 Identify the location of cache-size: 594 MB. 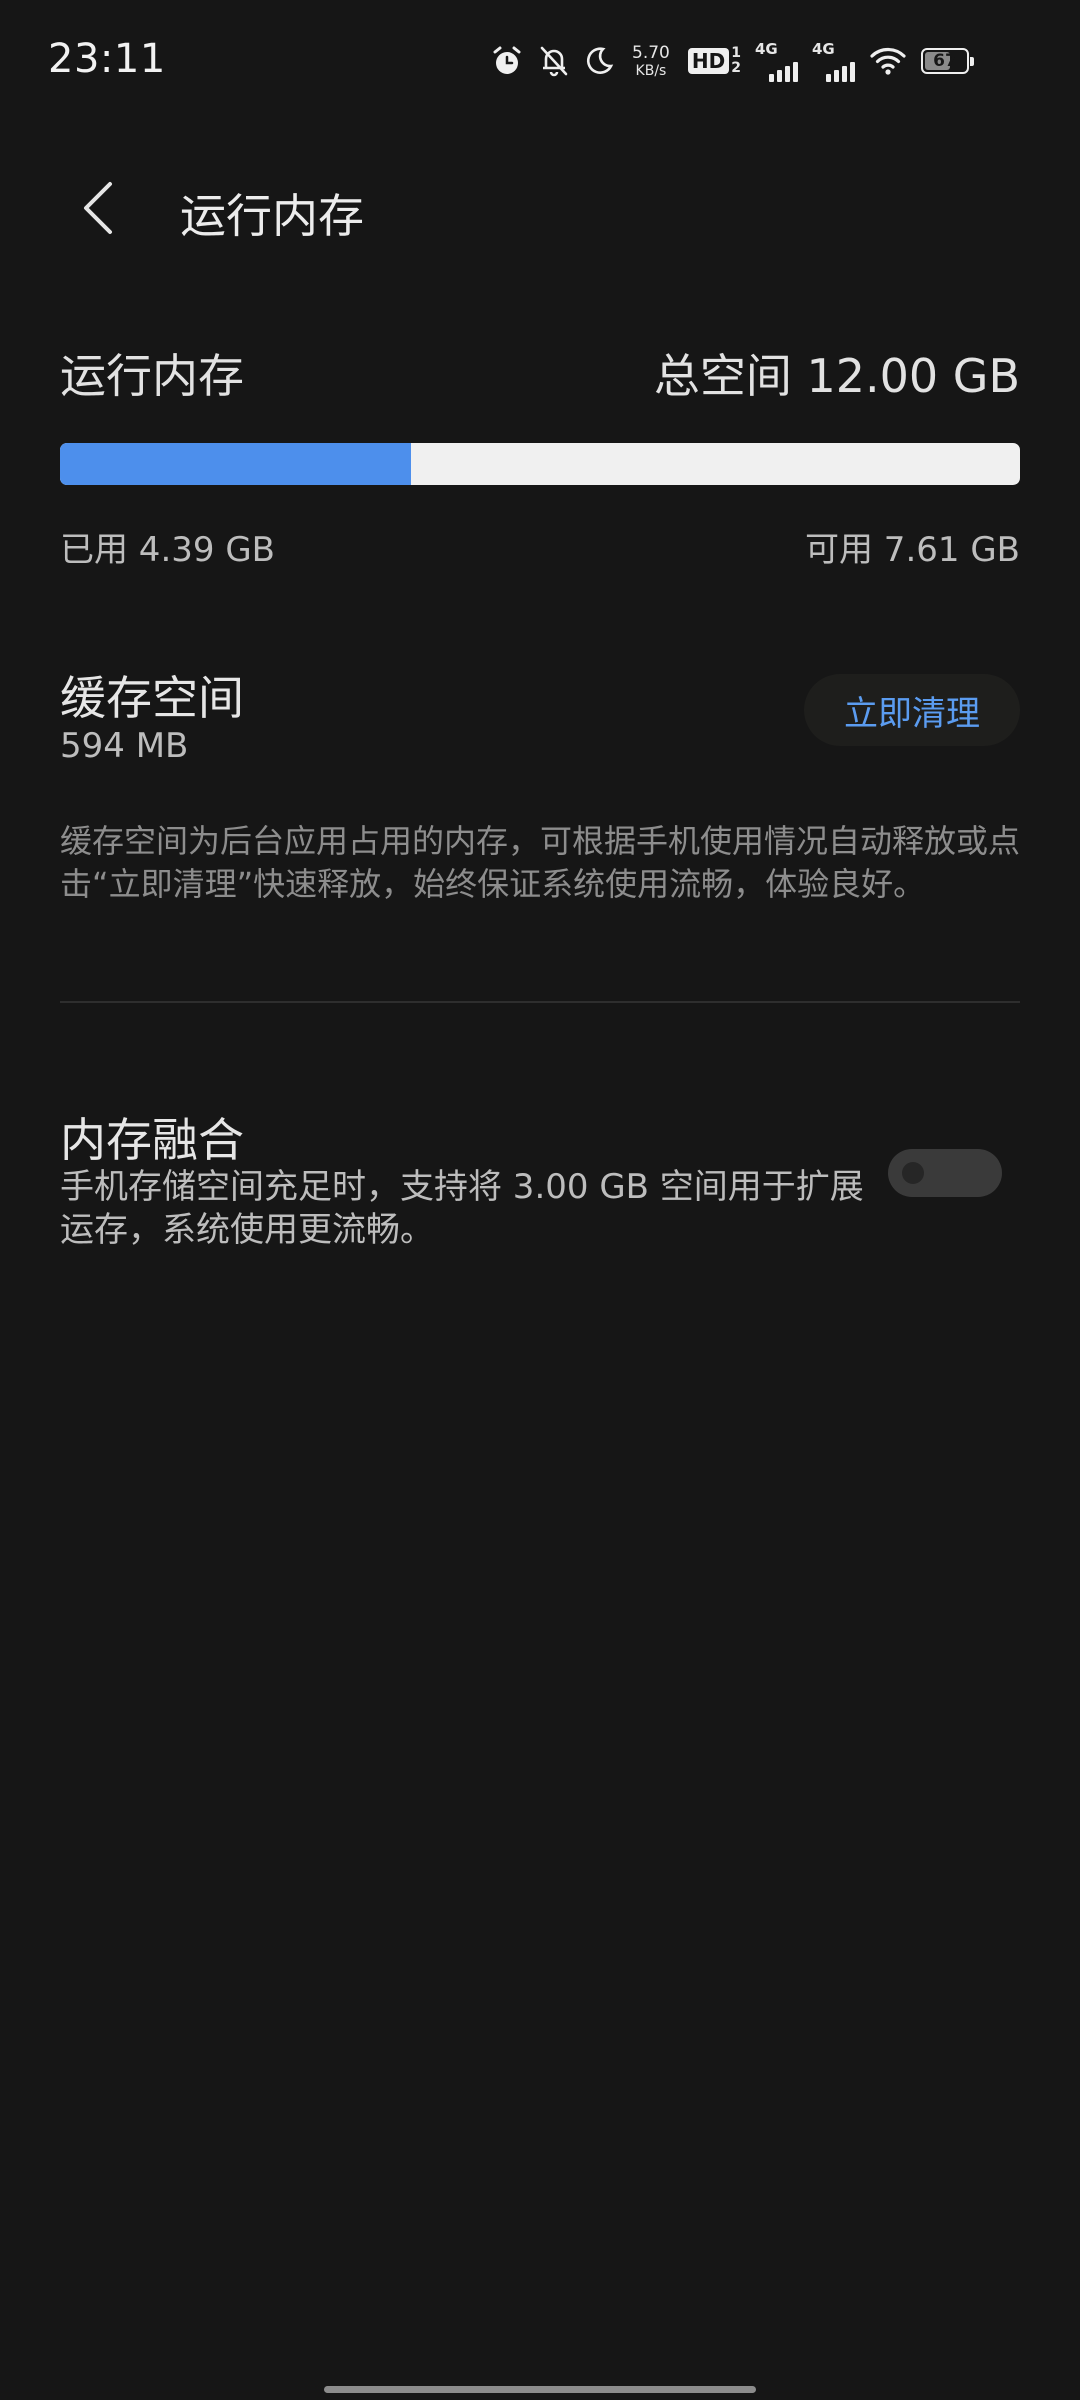
(124, 746).